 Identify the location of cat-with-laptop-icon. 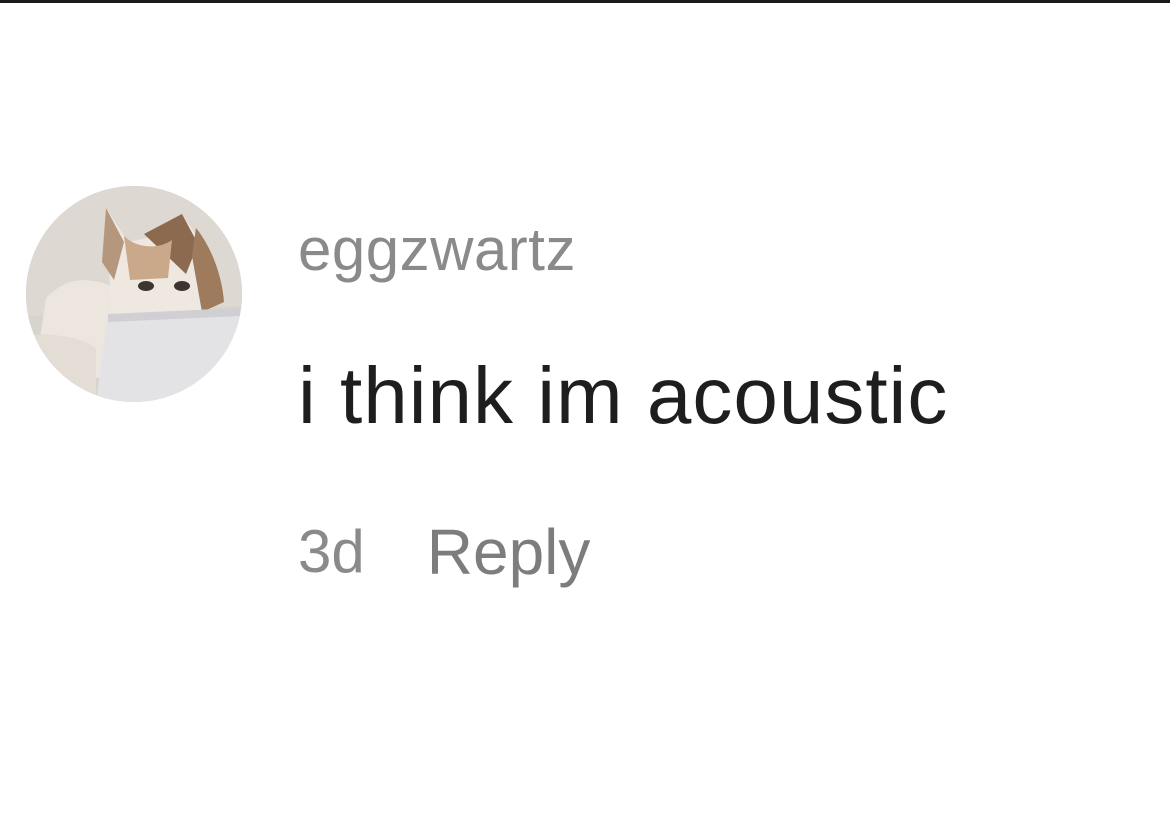
(134, 294).